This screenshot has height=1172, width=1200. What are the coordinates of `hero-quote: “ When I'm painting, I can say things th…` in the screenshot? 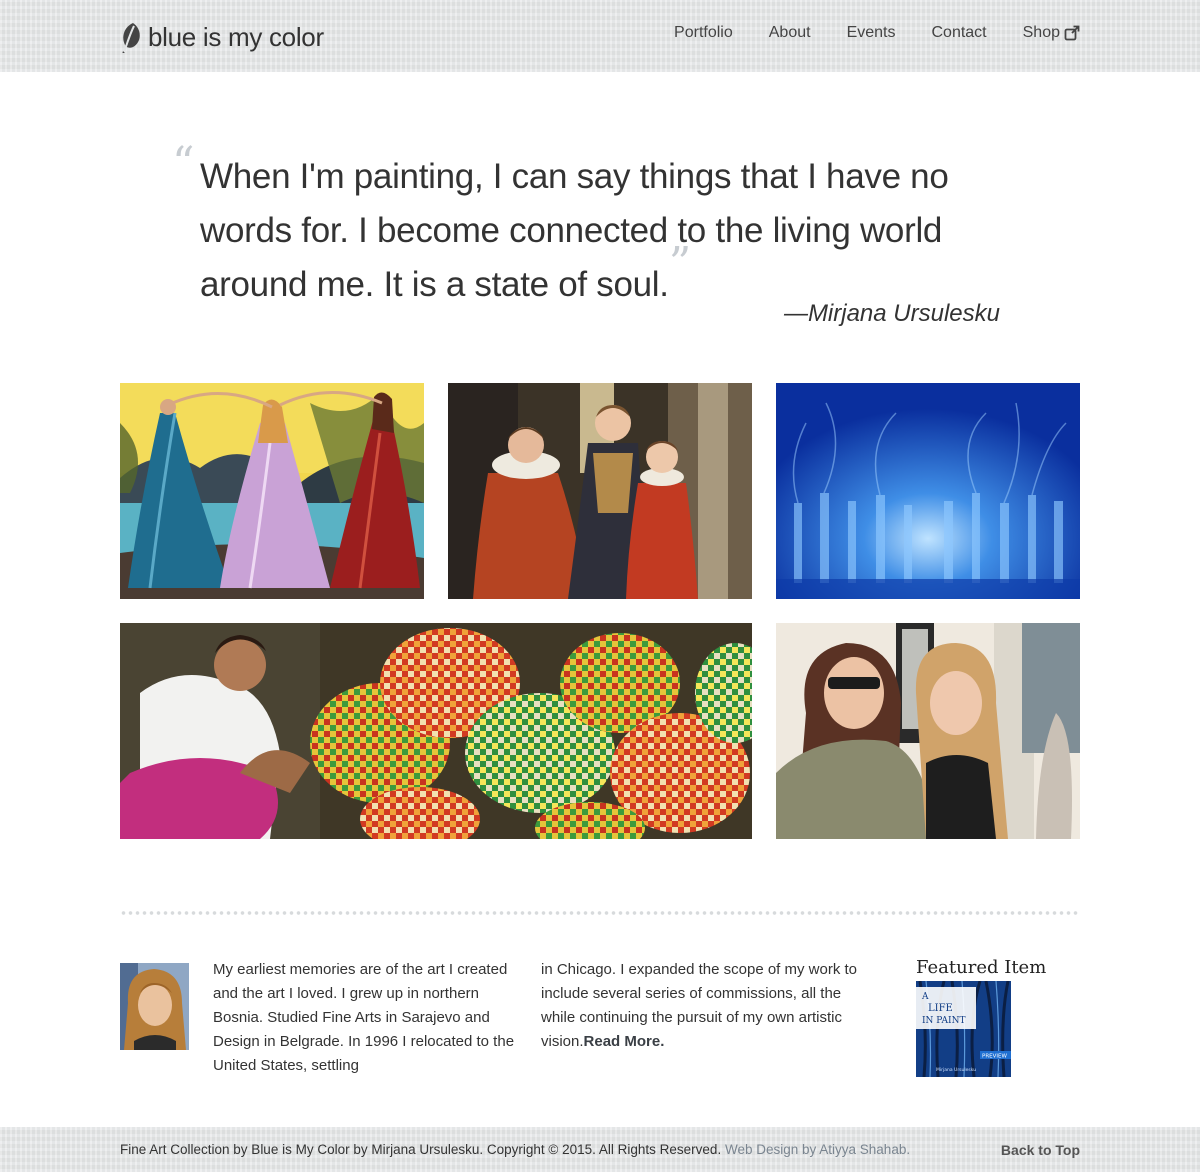 It's located at (596, 227).